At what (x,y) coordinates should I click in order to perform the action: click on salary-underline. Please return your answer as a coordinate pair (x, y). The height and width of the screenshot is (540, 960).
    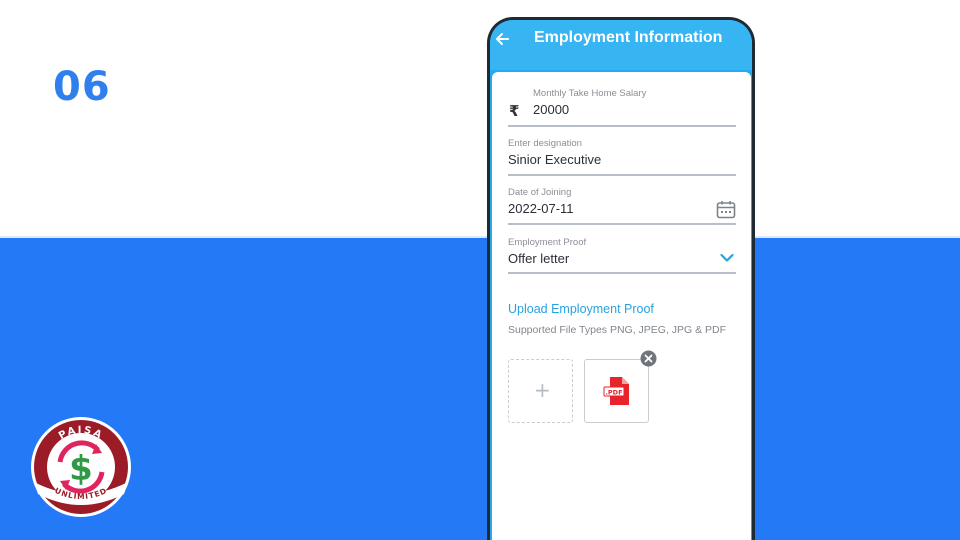
    Looking at the image, I should click on (622, 126).